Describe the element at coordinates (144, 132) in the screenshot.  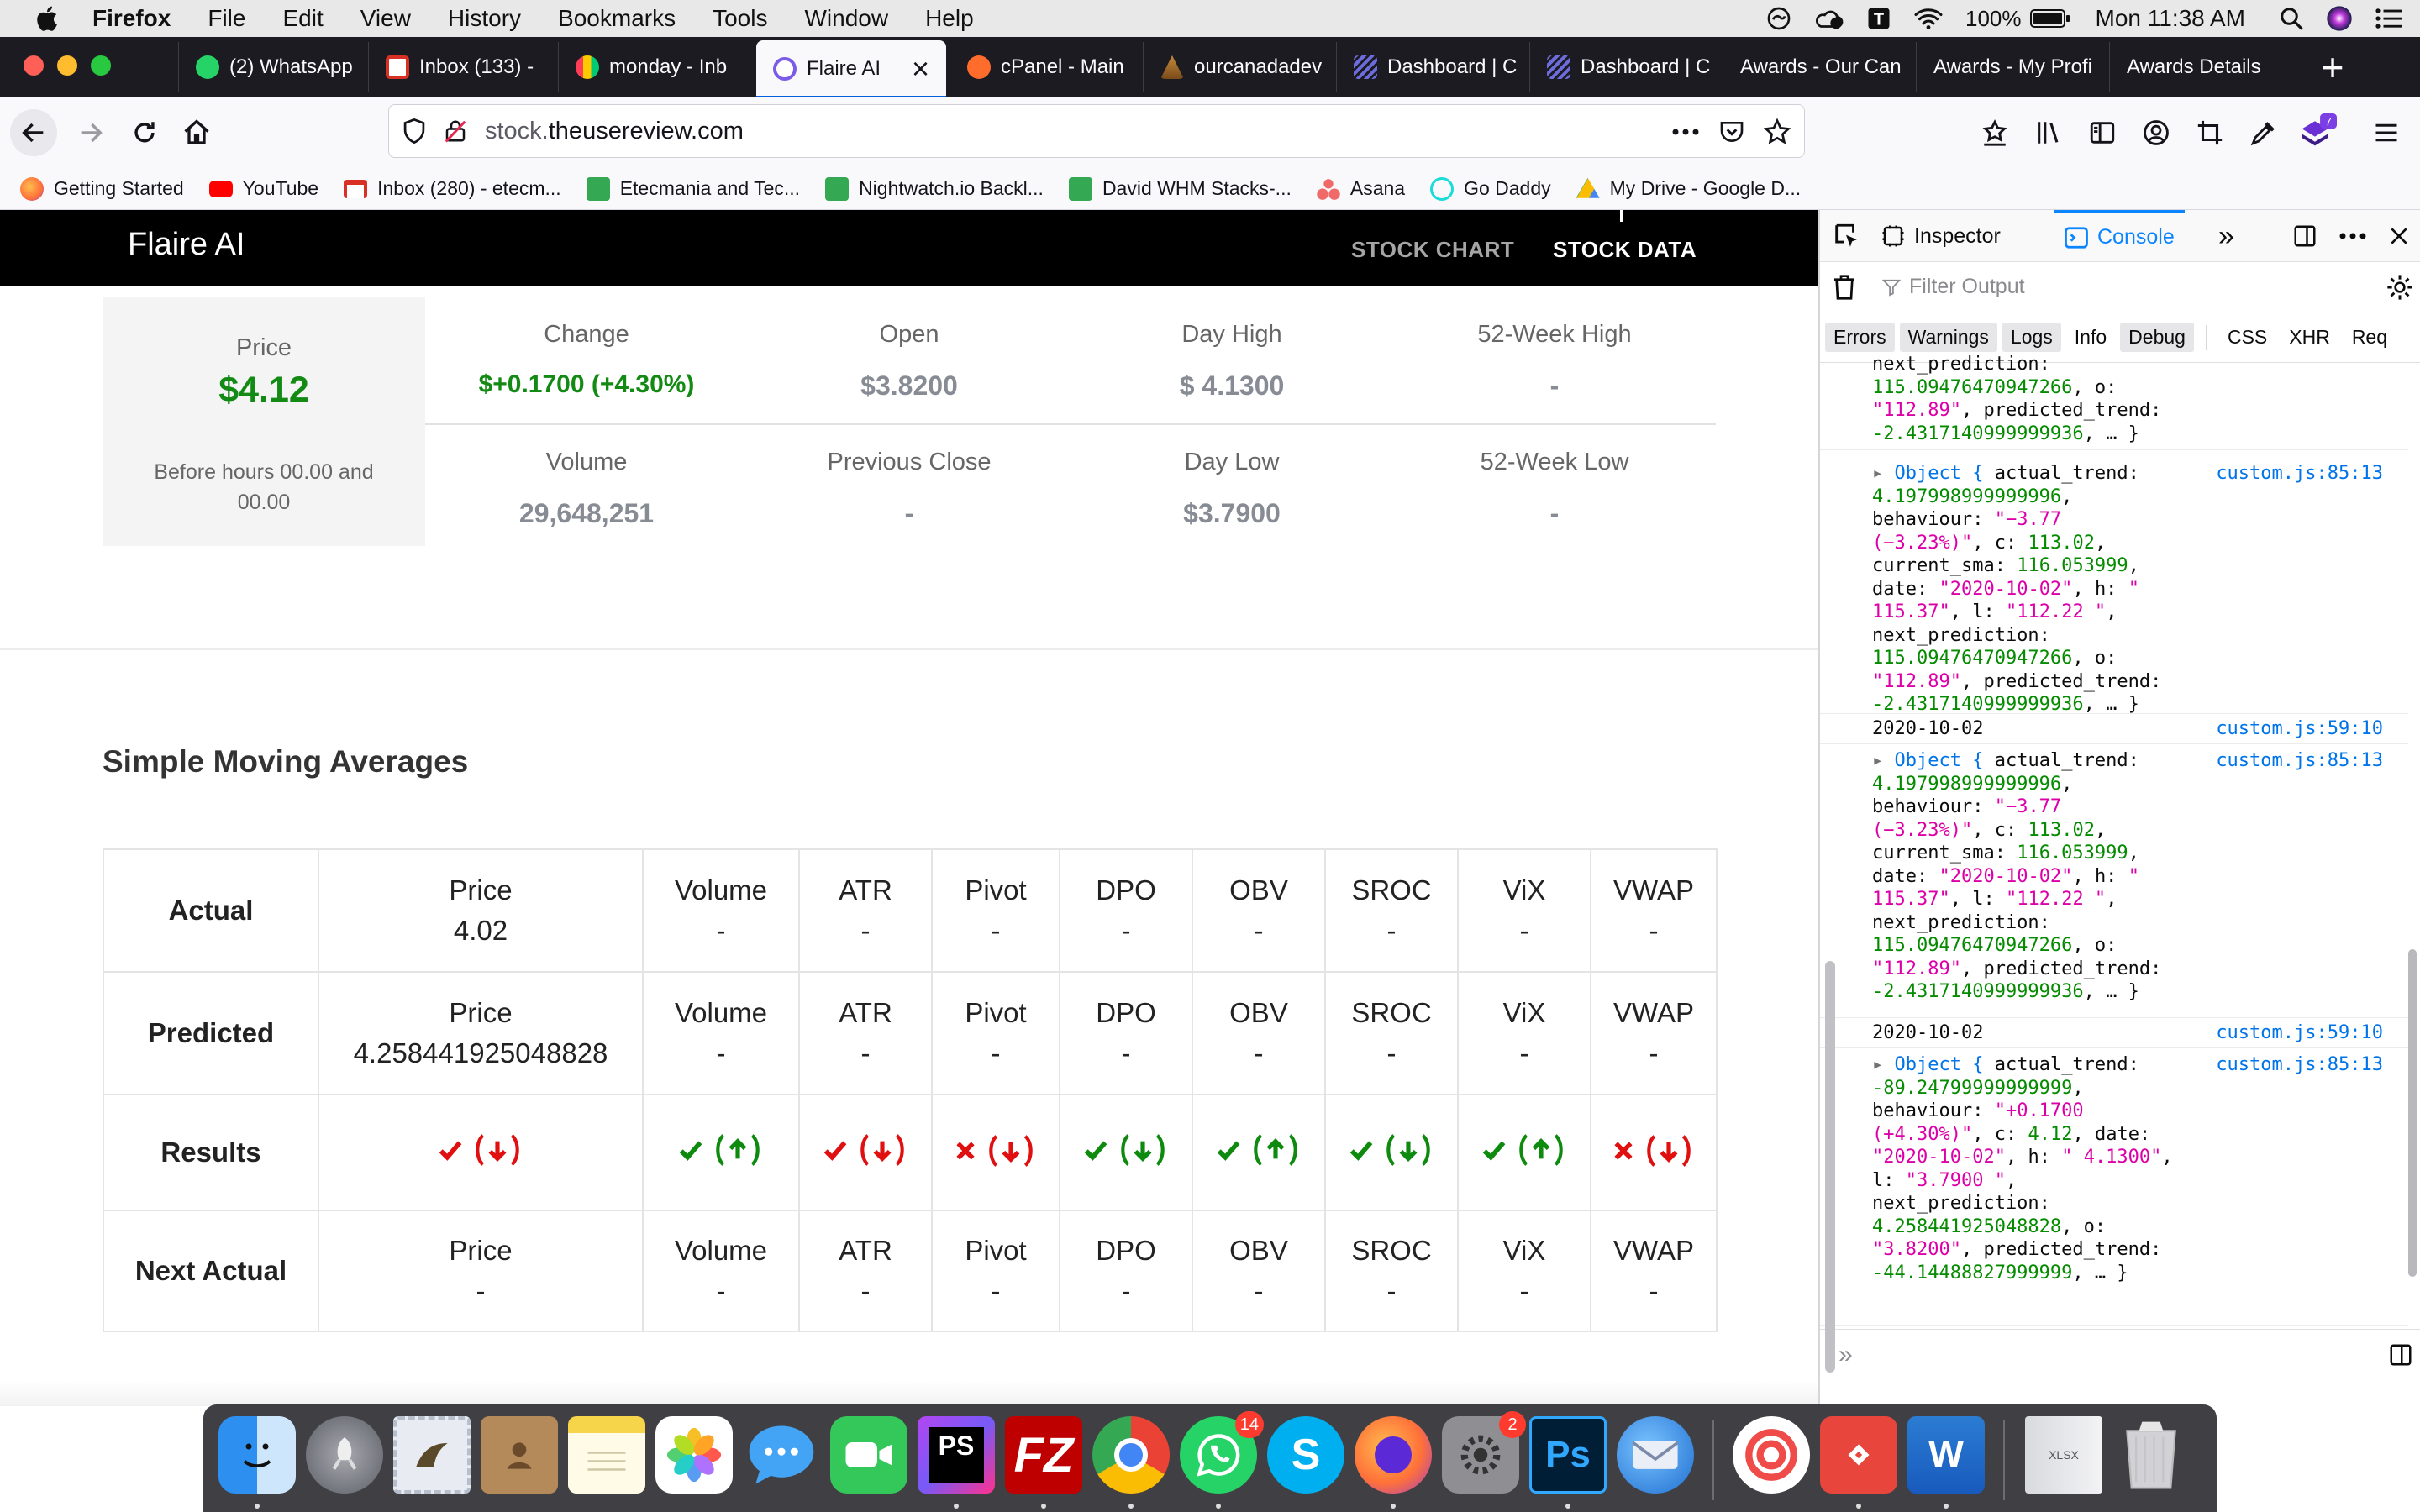
I see `reload-button` at that location.